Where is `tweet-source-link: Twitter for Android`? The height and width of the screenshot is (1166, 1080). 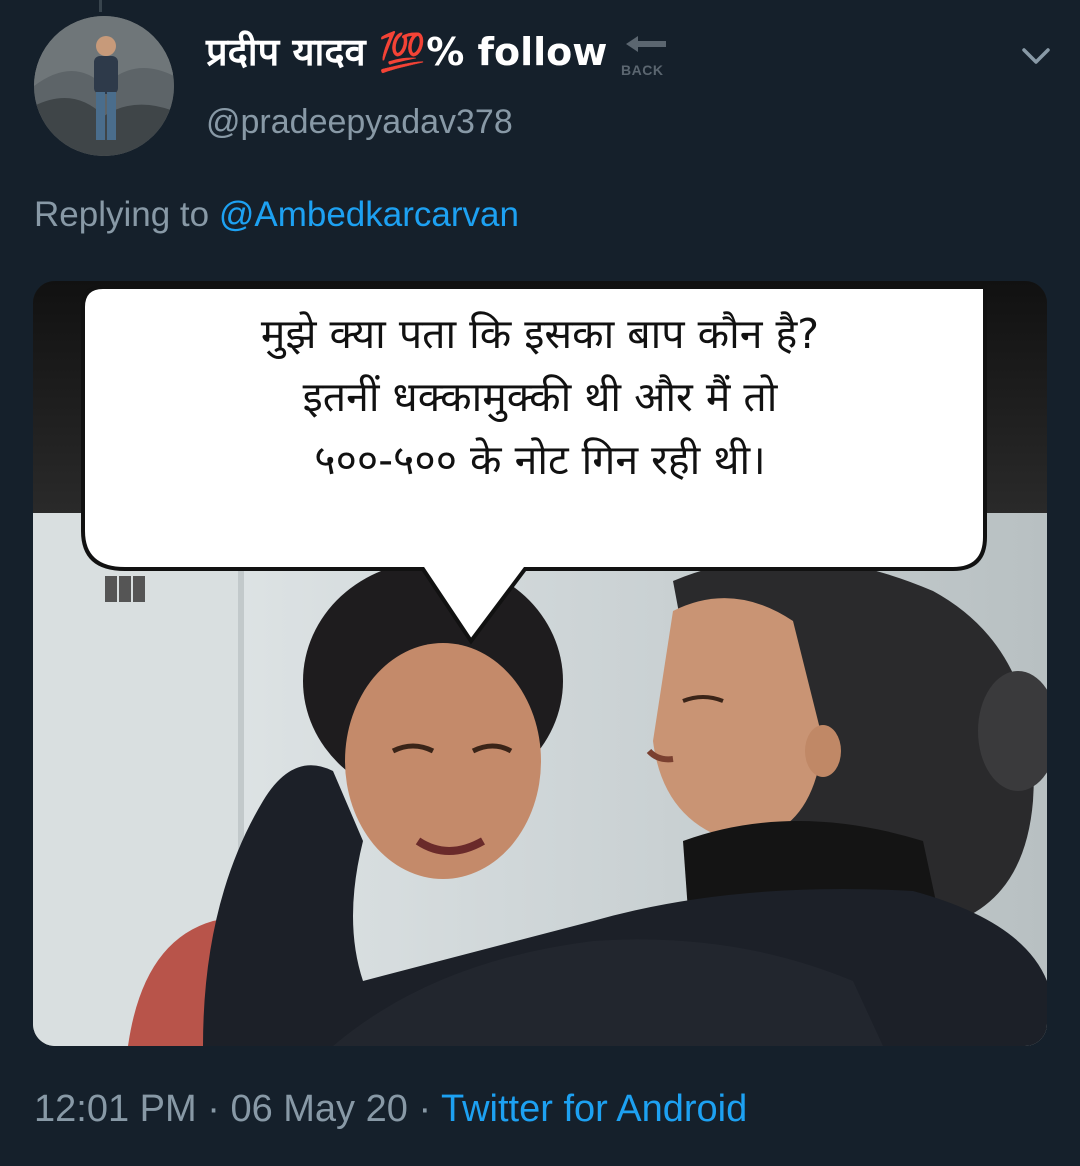 tweet-source-link: Twitter for Android is located at coordinates (594, 1109).